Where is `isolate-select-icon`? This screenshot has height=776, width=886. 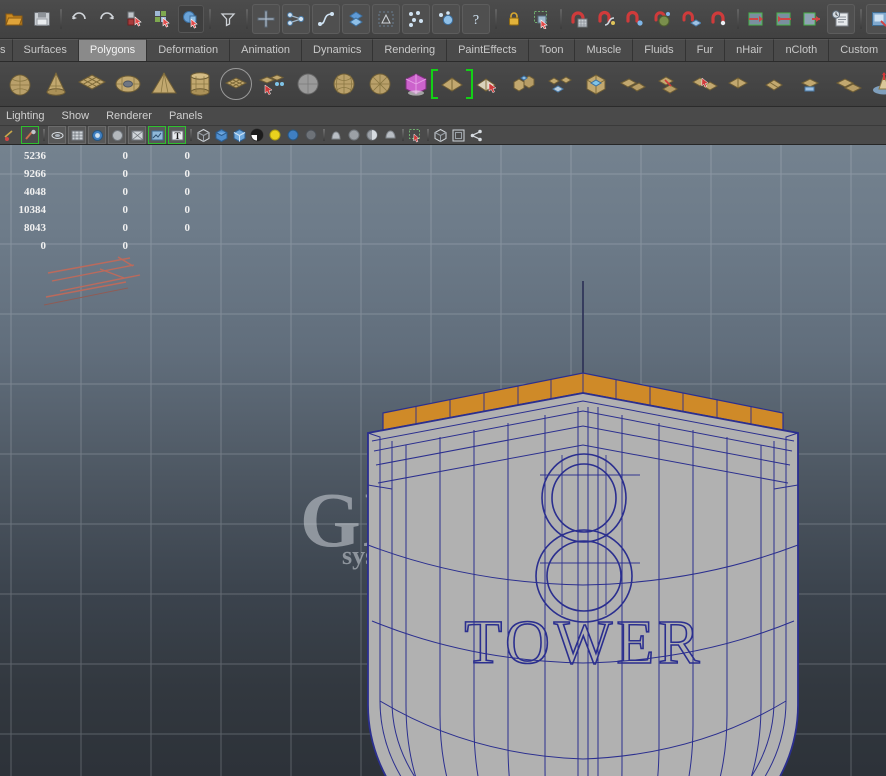
isolate-select-icon is located at coordinates (415, 135).